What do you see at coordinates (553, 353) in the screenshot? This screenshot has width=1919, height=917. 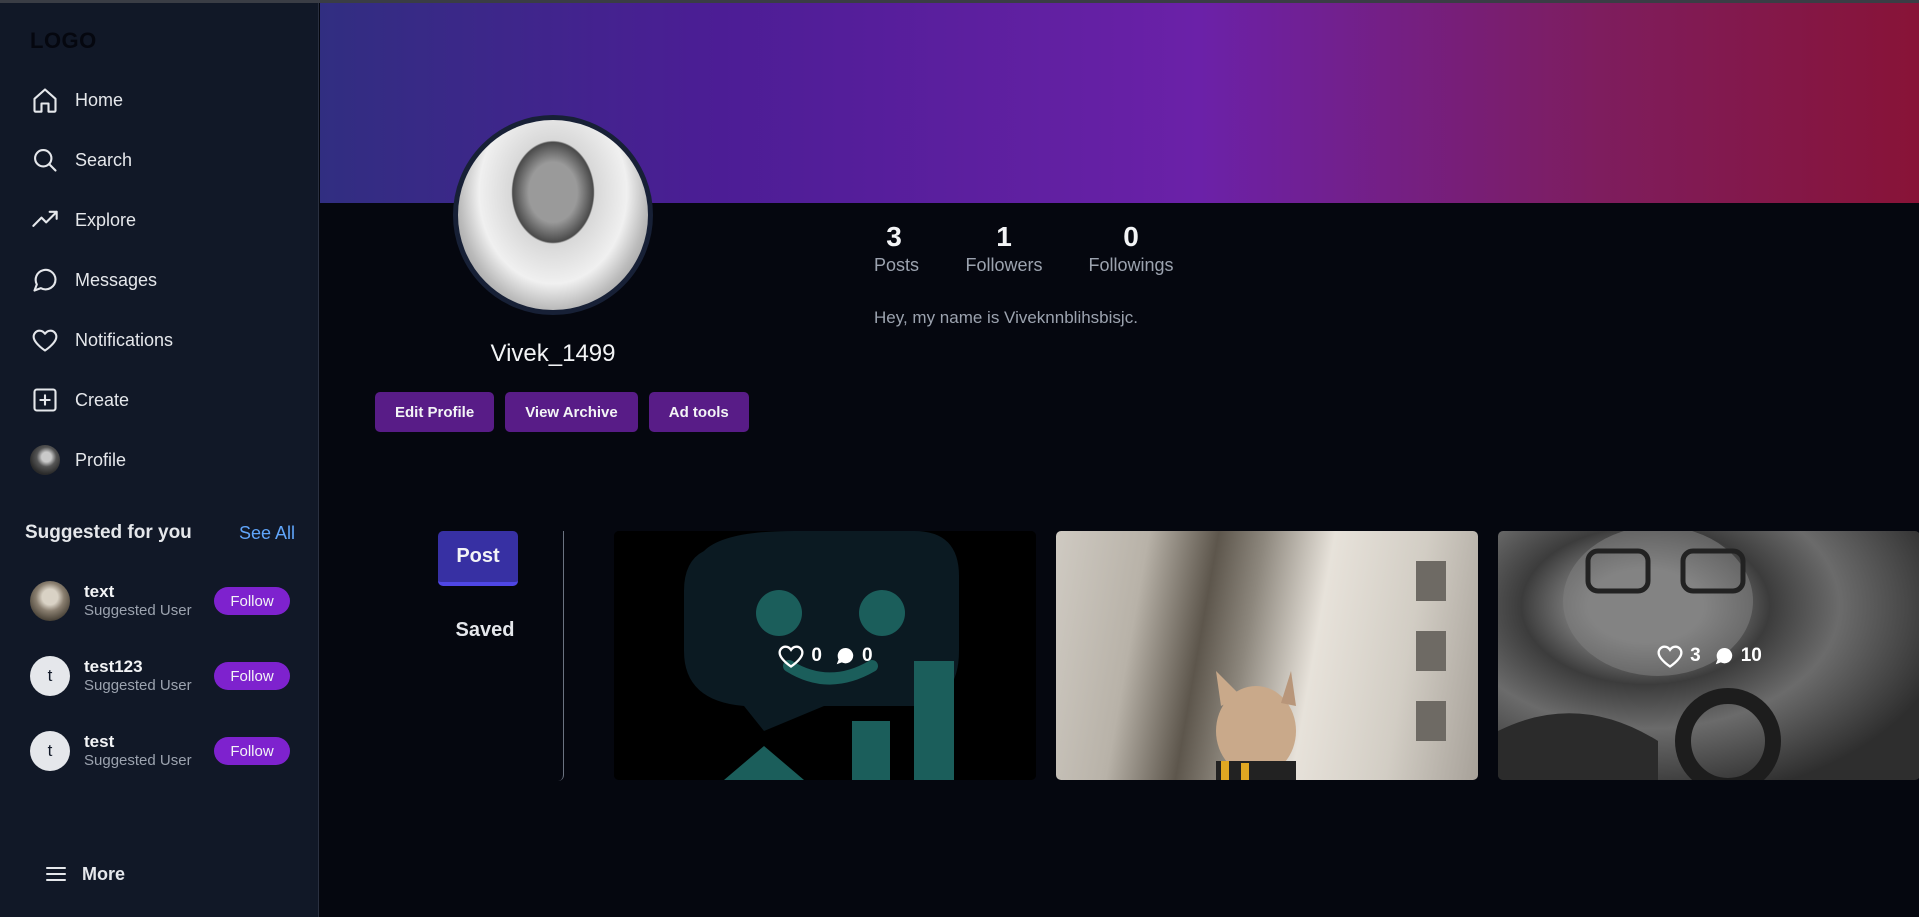 I see `profile-username: Vivek_1499` at bounding box center [553, 353].